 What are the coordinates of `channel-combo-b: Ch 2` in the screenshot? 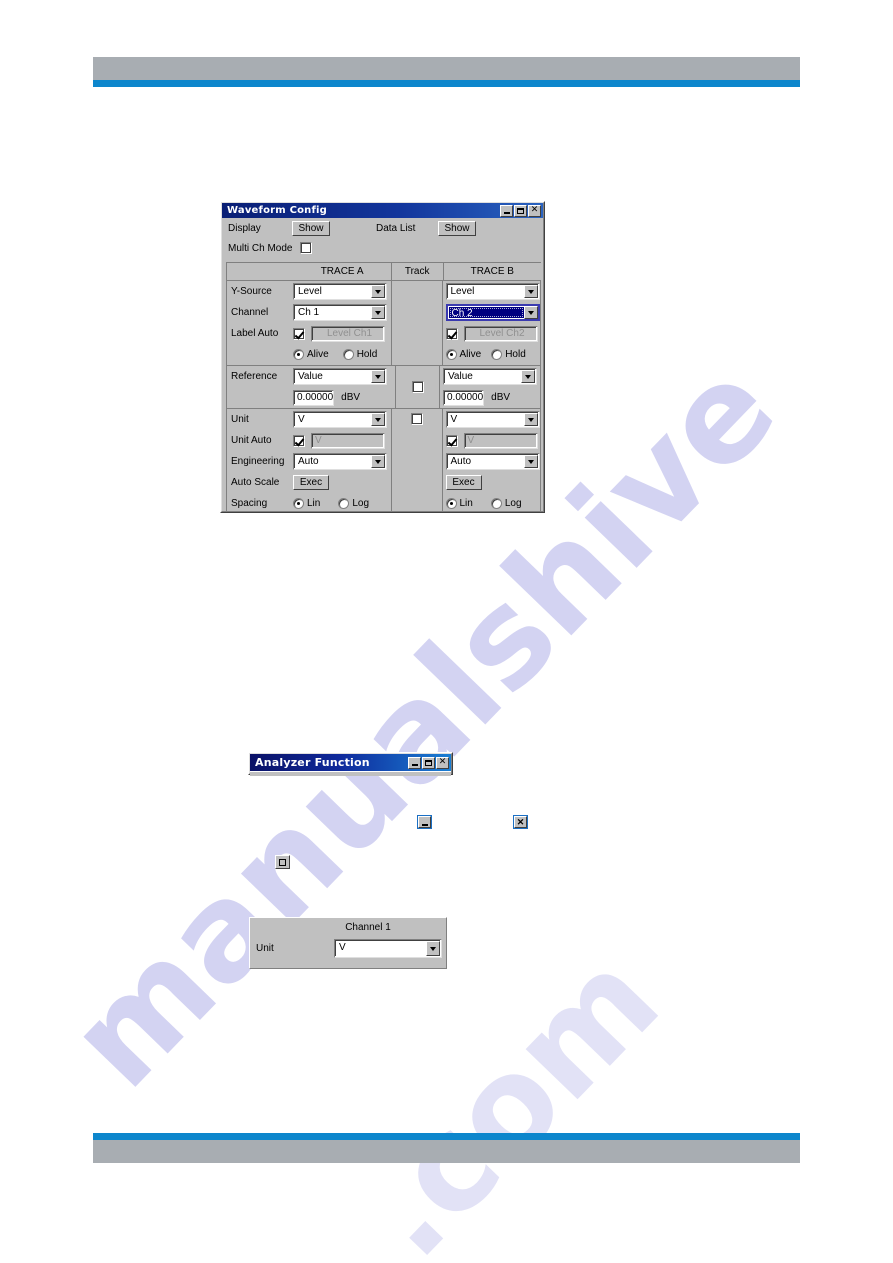 It's located at (492, 312).